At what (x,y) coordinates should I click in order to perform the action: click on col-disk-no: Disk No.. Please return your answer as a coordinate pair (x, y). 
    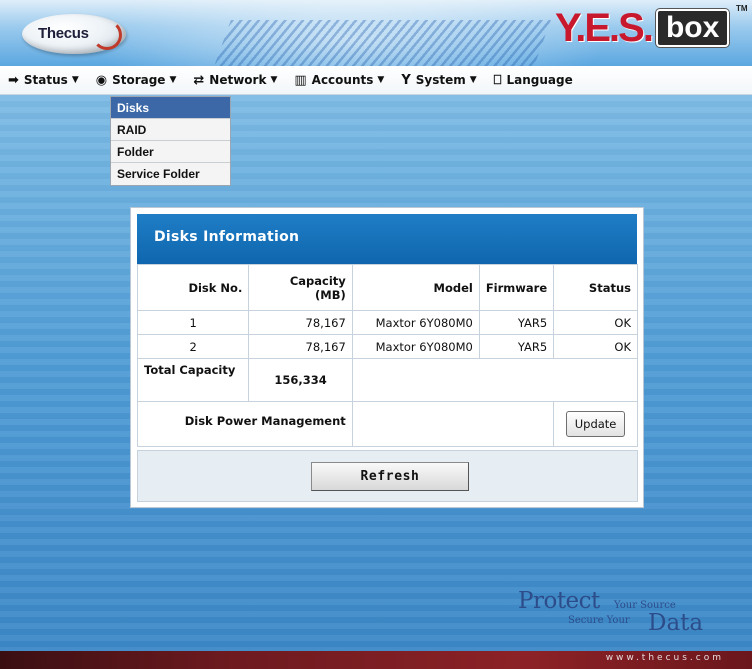
    Looking at the image, I should click on (193, 287).